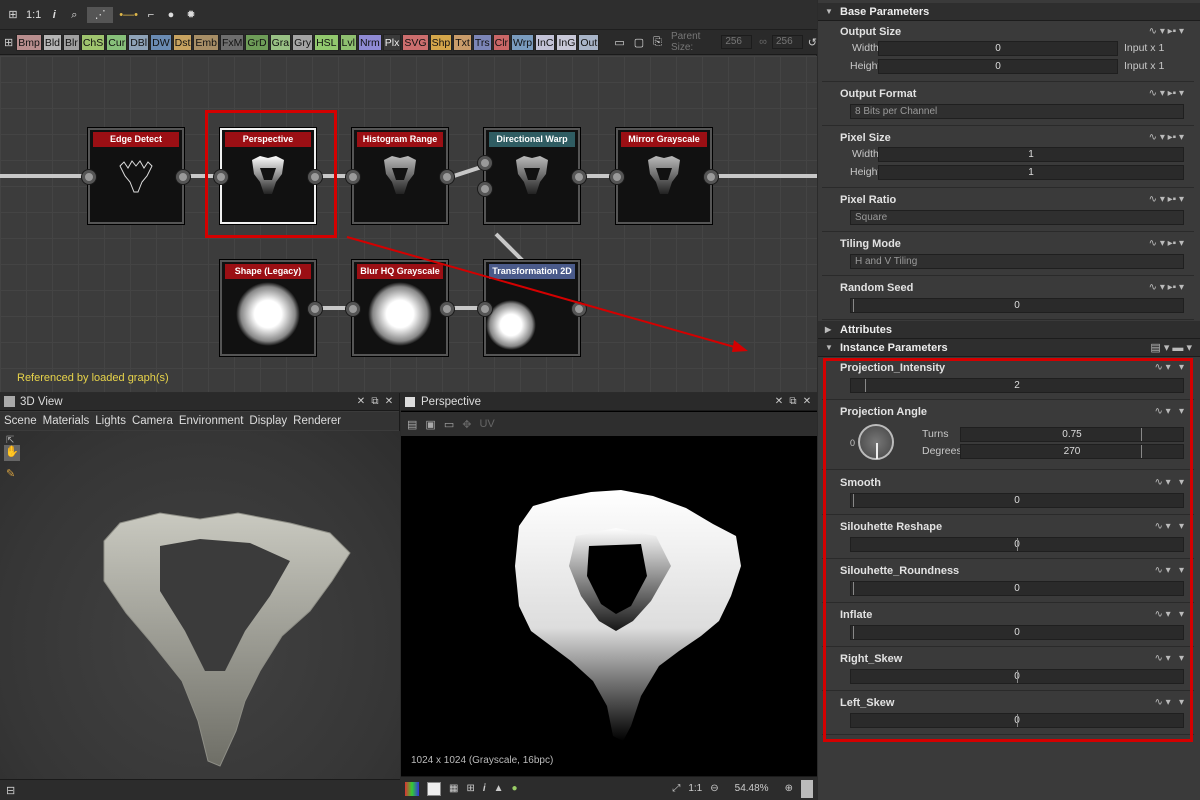 The image size is (1200, 800). Describe the element at coordinates (66, 421) in the screenshot. I see `menu-materials: Materials` at that location.